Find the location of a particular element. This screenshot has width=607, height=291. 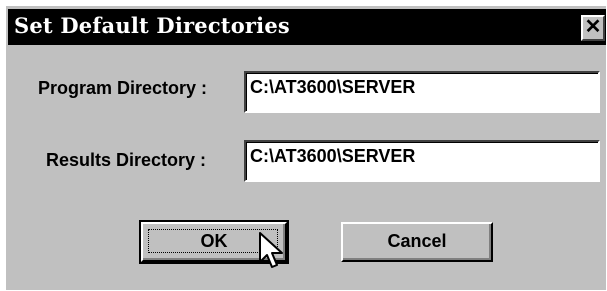

cancel-button-label: Cancel is located at coordinates (417, 241).